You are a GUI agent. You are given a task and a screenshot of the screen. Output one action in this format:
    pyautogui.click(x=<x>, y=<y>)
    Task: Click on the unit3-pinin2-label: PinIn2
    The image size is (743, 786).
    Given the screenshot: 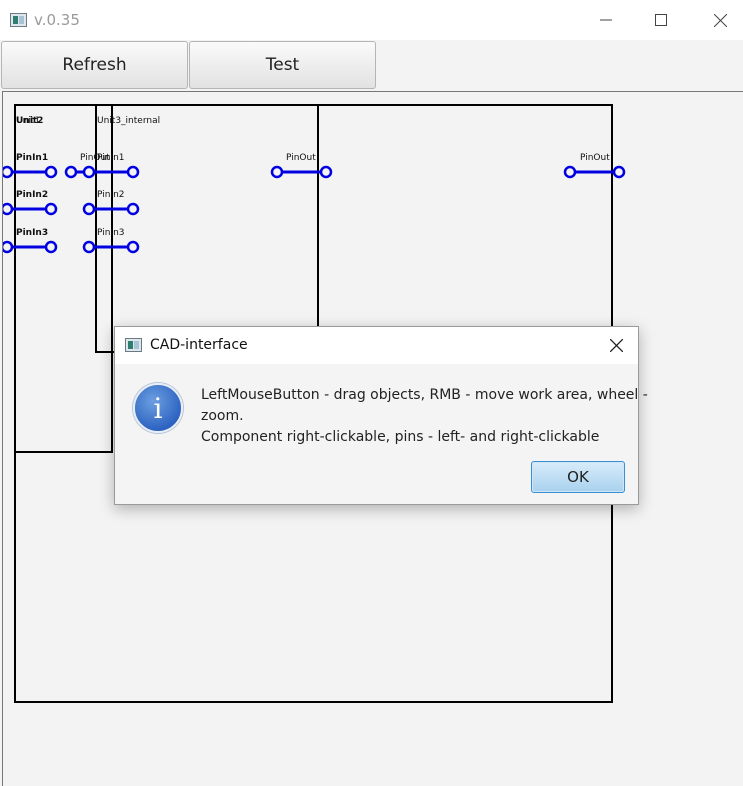 What is the action you would take?
    pyautogui.click(x=111, y=195)
    